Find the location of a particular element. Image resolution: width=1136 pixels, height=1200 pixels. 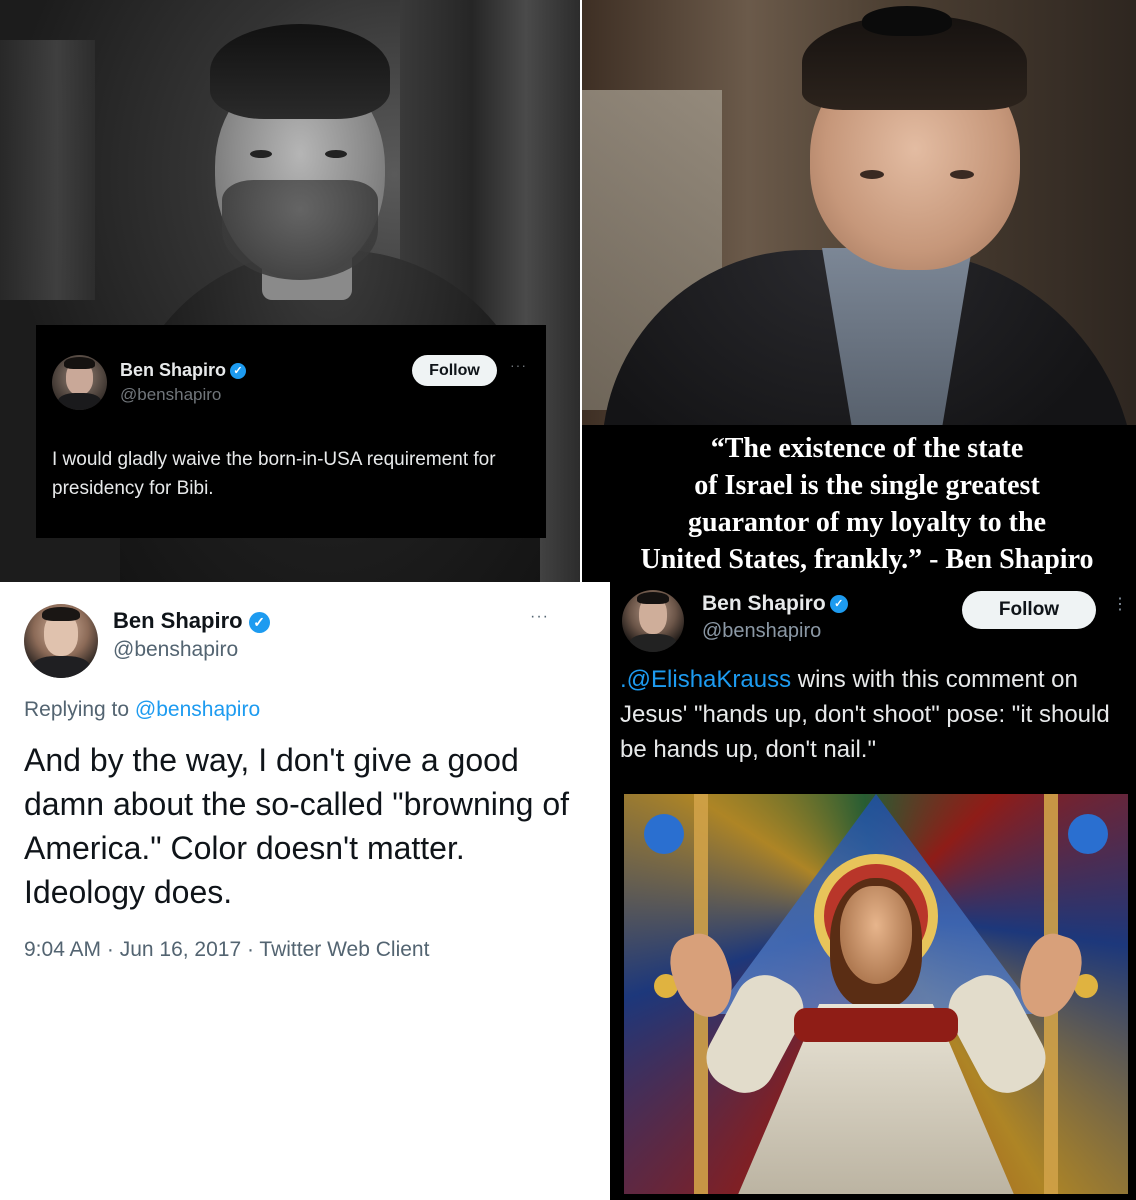

replying-to: Replying to @benshapiro is located at coordinates (142, 710).